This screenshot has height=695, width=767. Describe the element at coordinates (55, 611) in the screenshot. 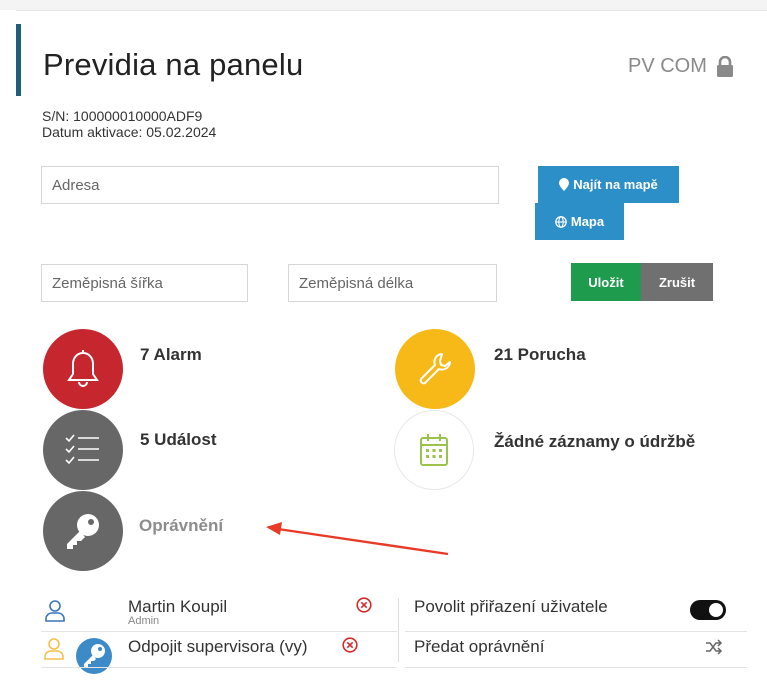

I see `user-icon` at that location.